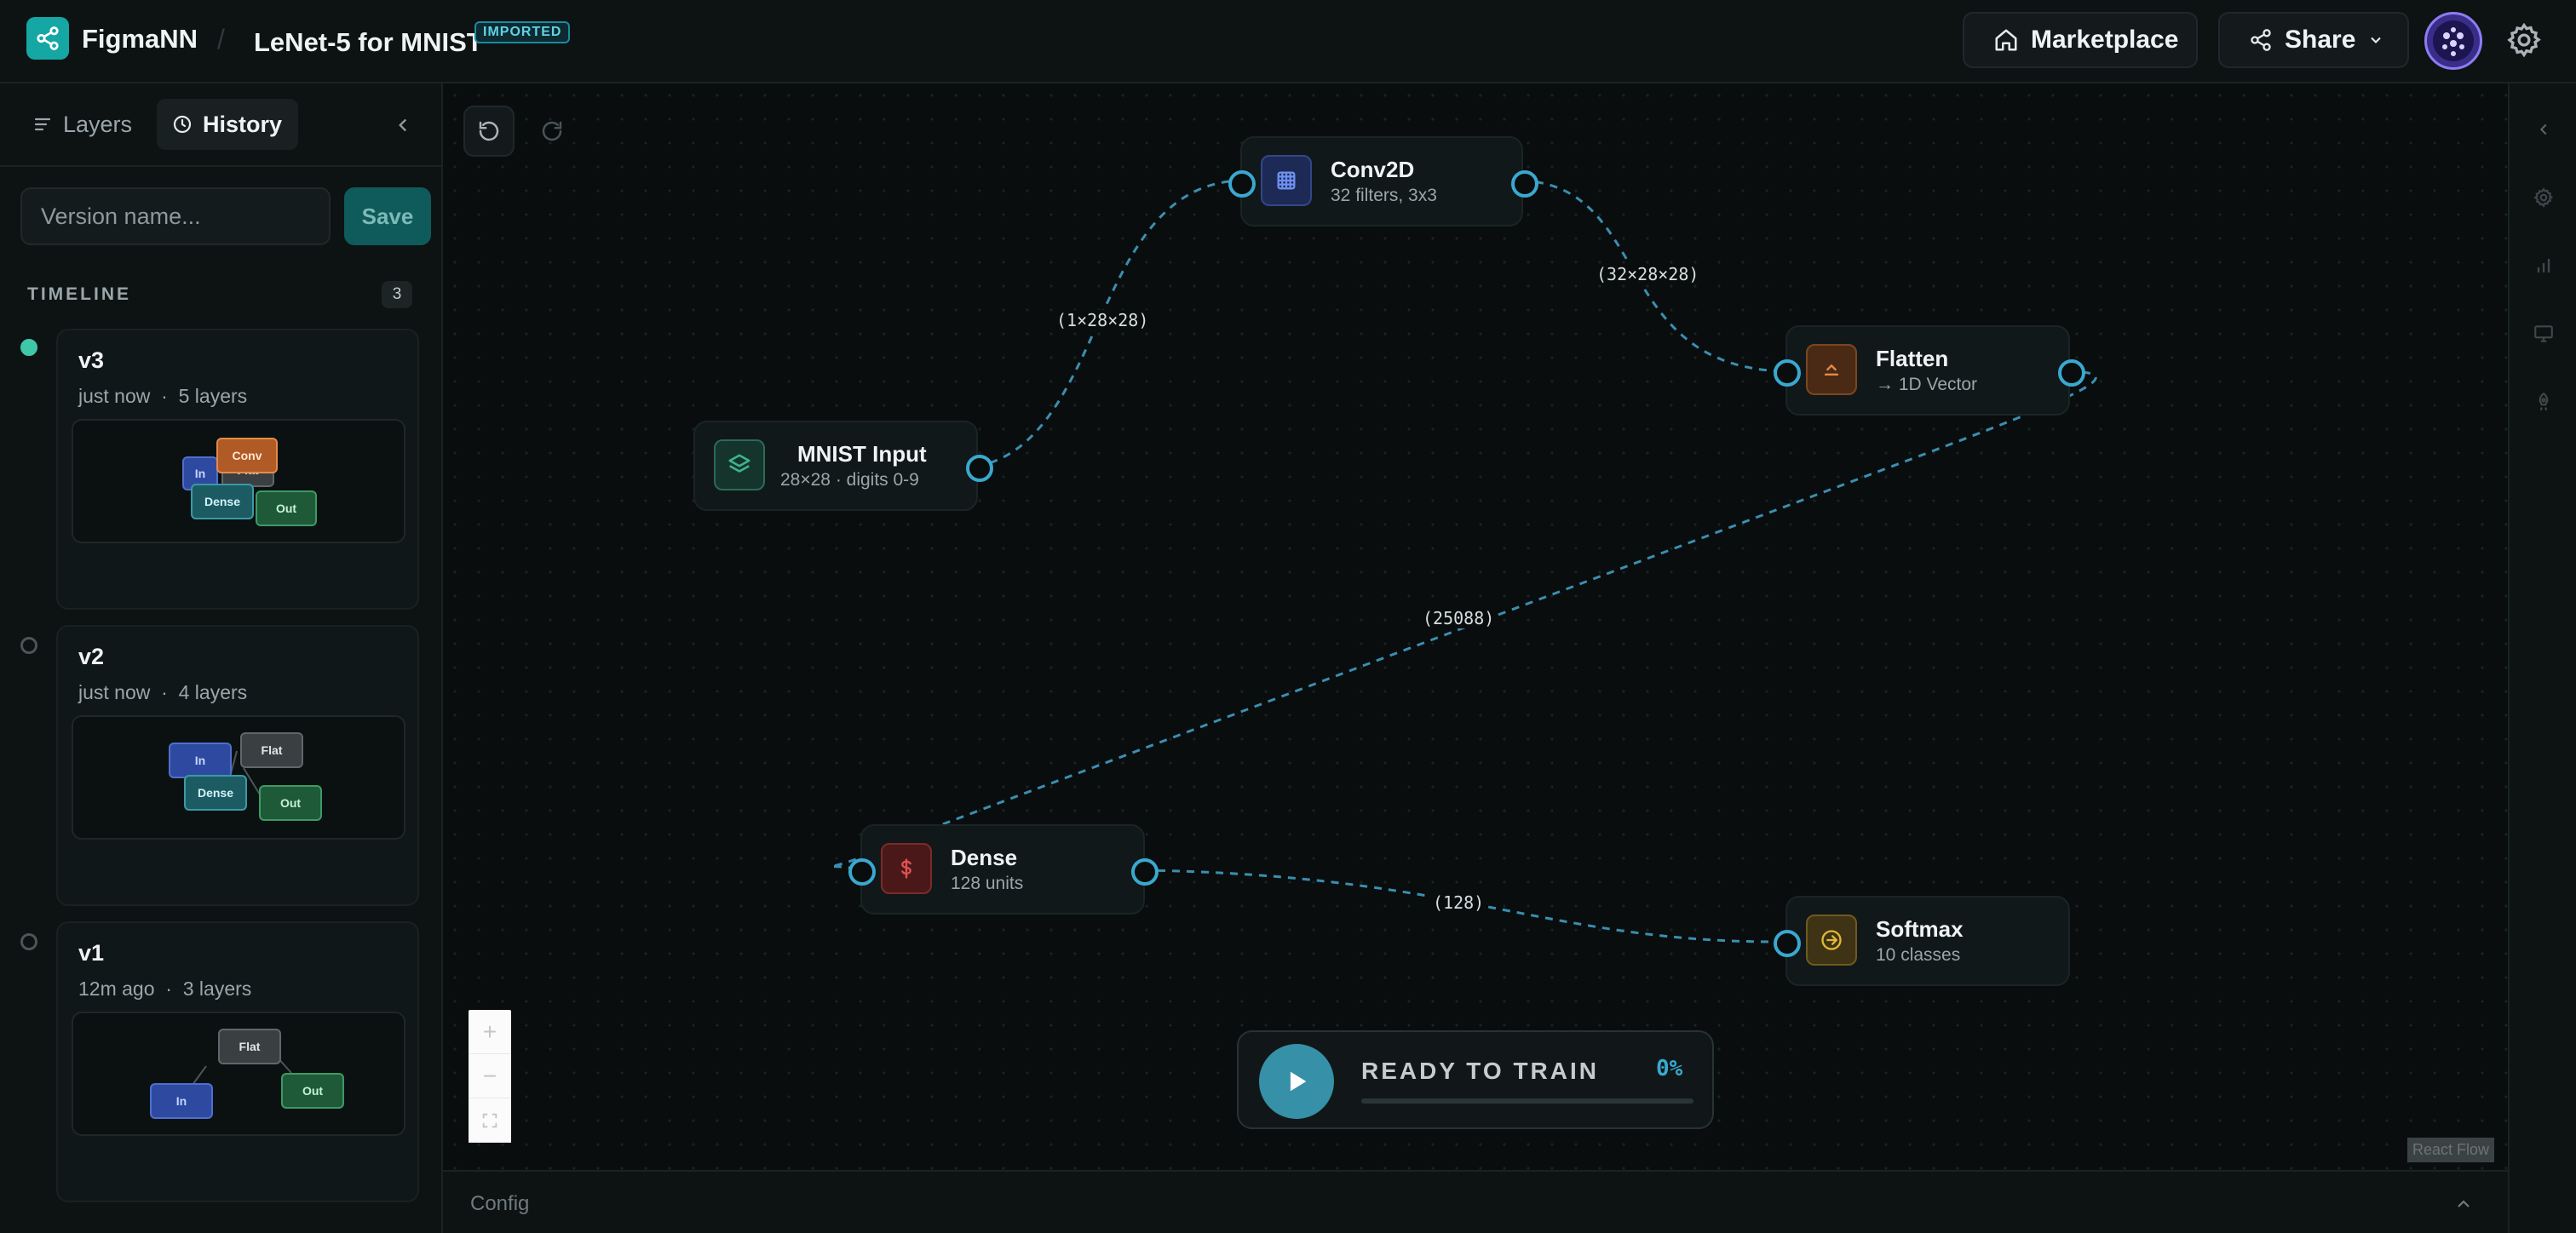  I want to click on monitor-icon, so click(2544, 334).